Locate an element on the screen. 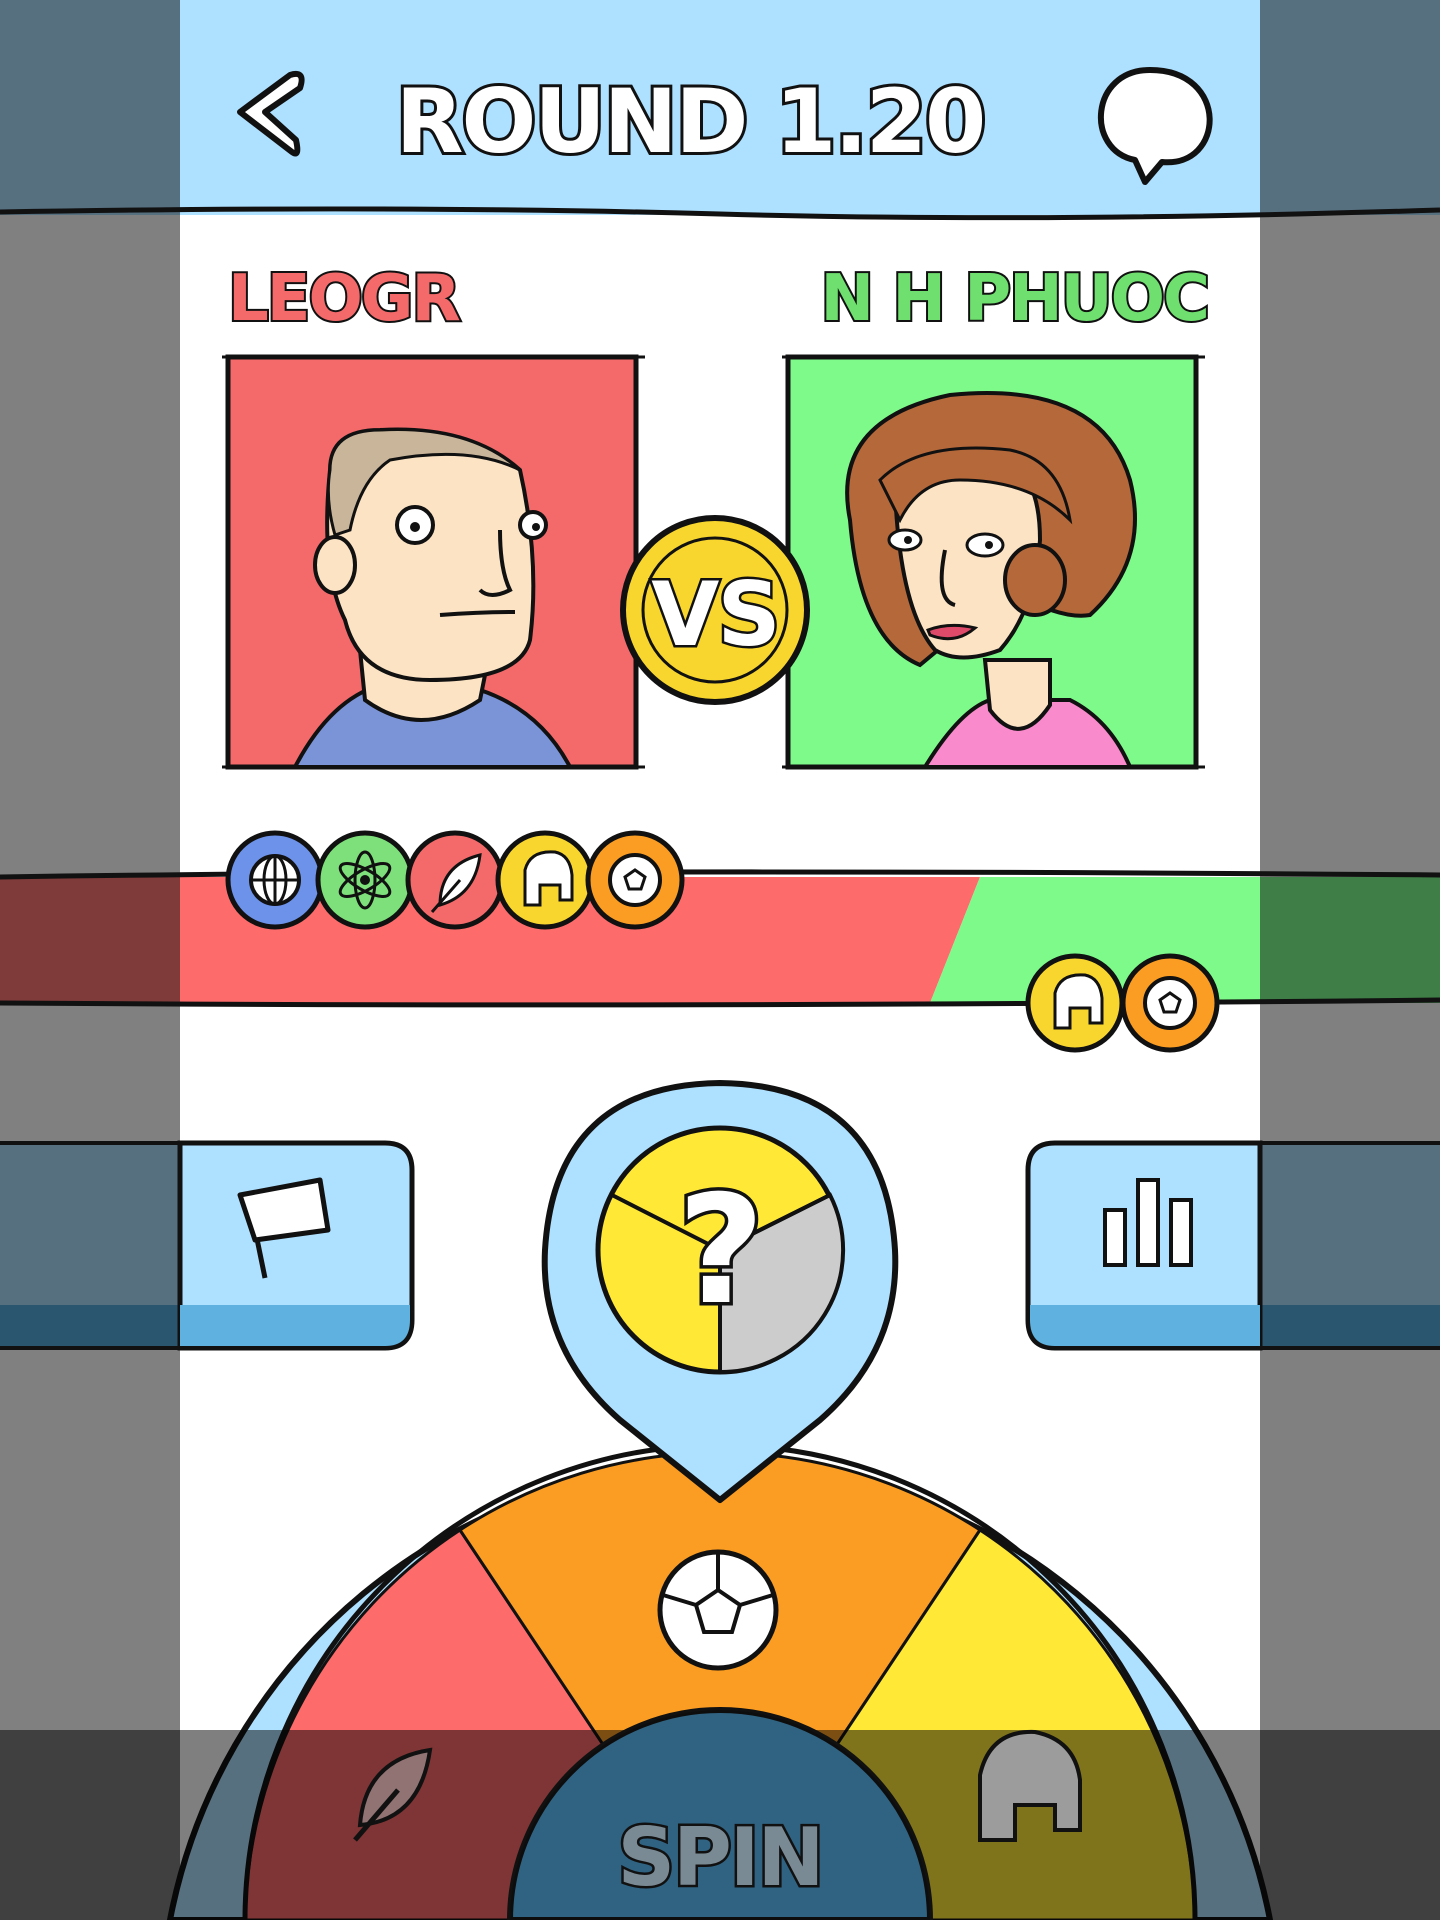 This screenshot has width=1440, height=1920. right-player-avatar is located at coordinates (993, 562).